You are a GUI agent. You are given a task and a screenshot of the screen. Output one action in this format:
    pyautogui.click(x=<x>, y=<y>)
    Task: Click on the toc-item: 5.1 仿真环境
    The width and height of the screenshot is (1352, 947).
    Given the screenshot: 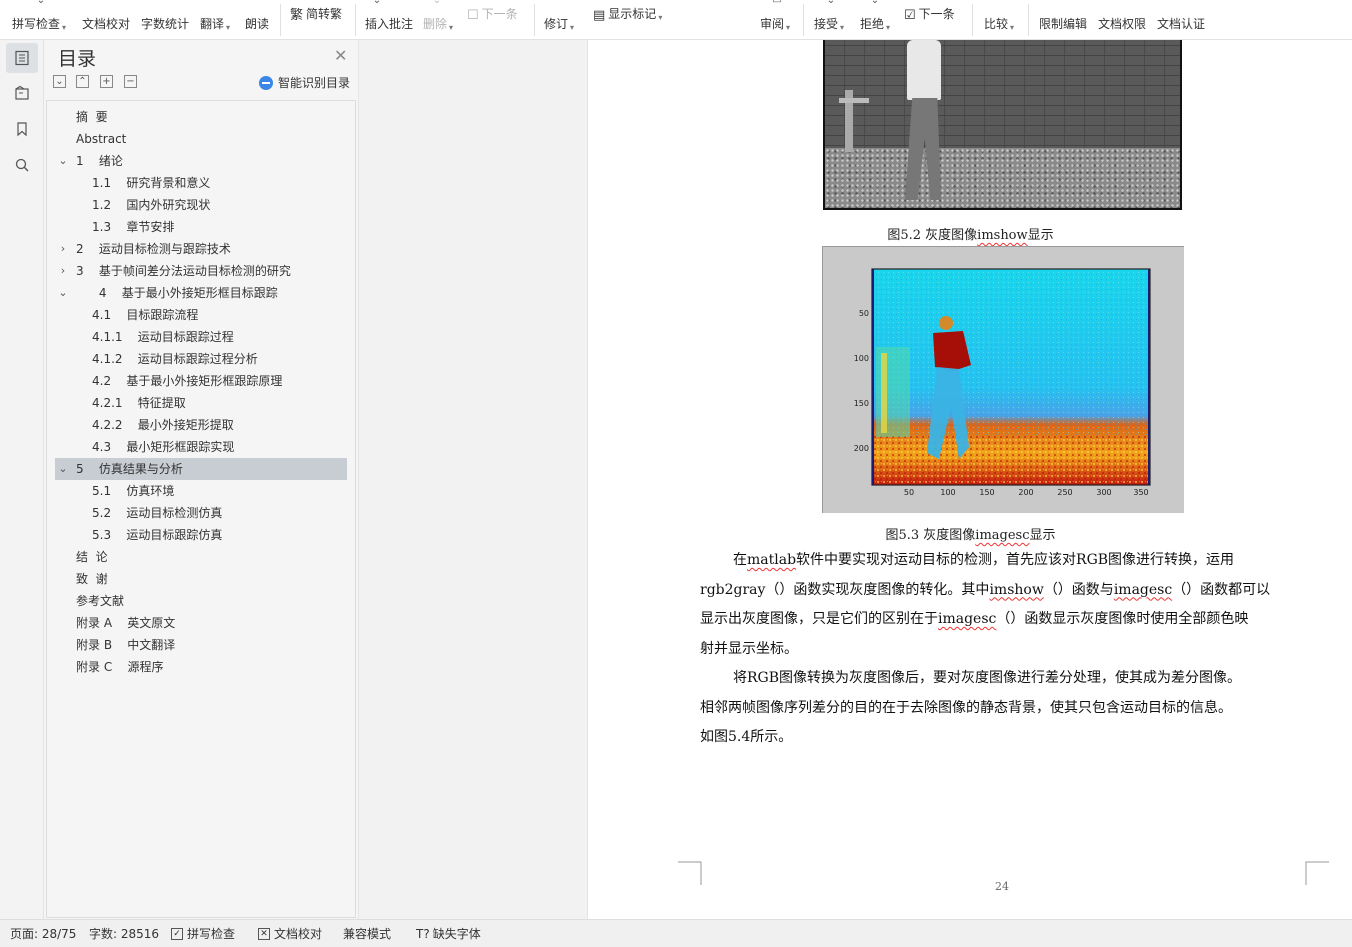 What is the action you would take?
    pyautogui.click(x=201, y=491)
    